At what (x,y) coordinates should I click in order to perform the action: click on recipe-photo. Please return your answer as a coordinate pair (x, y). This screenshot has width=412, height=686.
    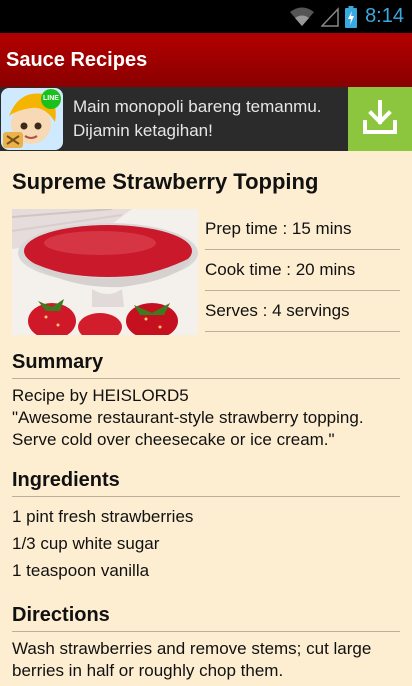
    Looking at the image, I should click on (104, 274).